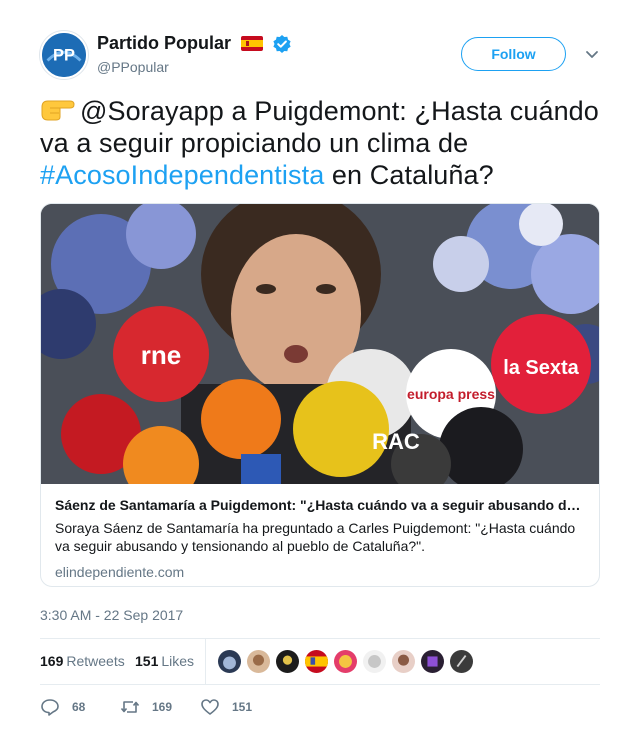 The height and width of the screenshot is (747, 640). Describe the element at coordinates (50, 707) in the screenshot. I see `reply-icon` at that location.